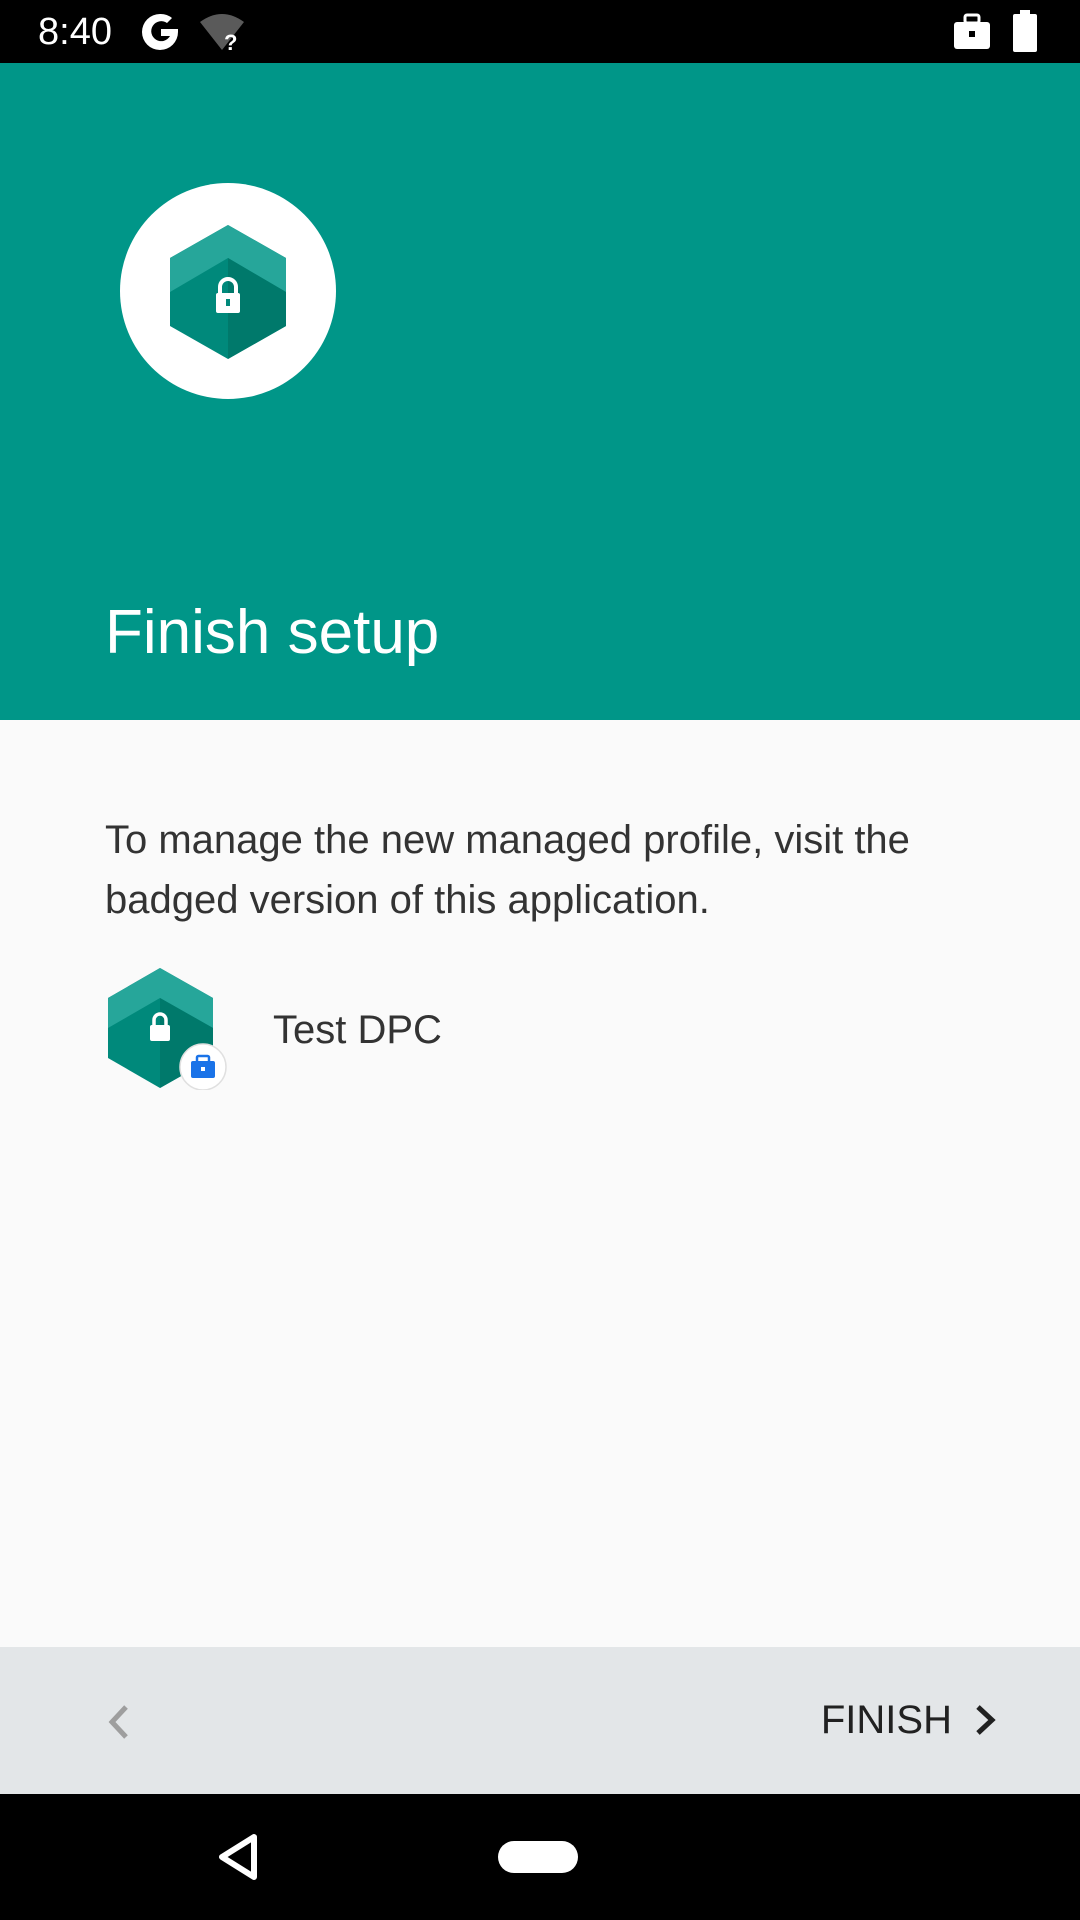  I want to click on test-dpc-badged-icon, so click(167, 1029).